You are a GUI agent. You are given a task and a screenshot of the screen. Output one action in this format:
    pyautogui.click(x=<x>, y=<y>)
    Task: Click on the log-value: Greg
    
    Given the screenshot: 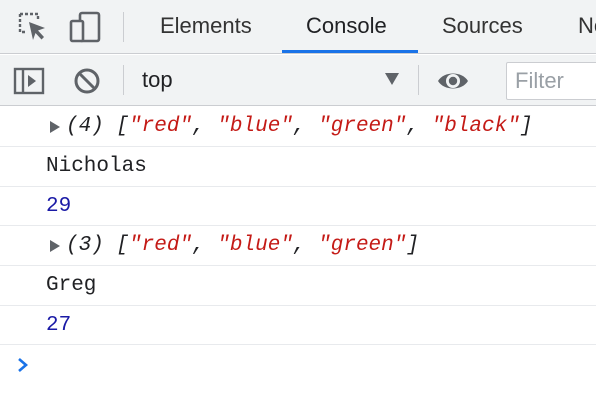 What is the action you would take?
    pyautogui.click(x=71, y=285)
    